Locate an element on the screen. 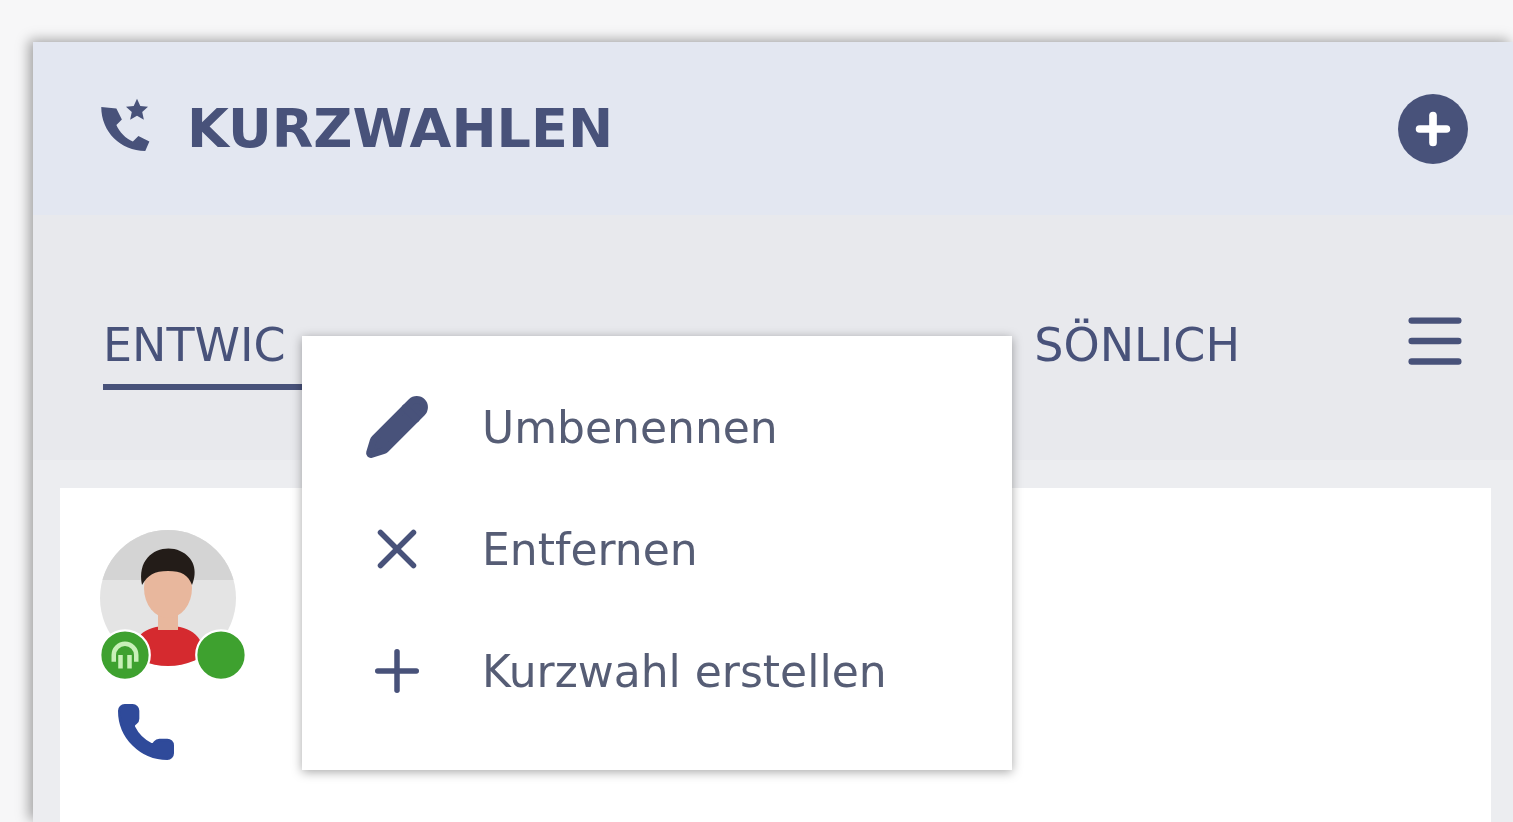  pencil-icon is located at coordinates (397, 427).